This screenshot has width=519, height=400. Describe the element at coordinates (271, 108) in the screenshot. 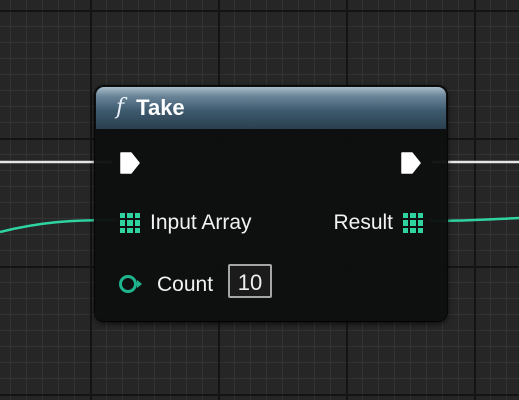

I see `node-header: f Take` at that location.